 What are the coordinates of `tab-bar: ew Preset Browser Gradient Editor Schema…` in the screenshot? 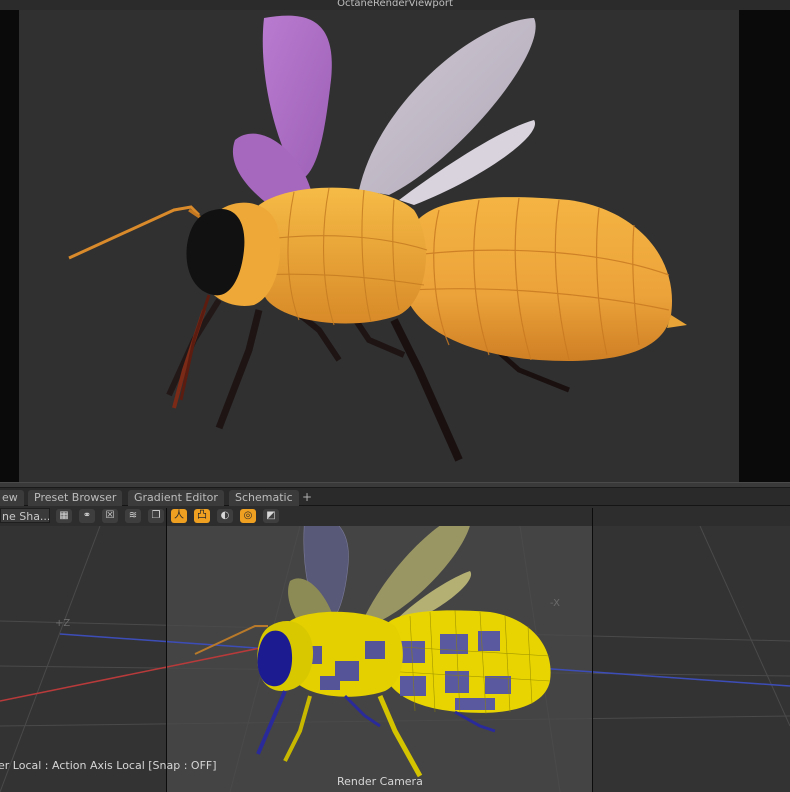 It's located at (395, 497).